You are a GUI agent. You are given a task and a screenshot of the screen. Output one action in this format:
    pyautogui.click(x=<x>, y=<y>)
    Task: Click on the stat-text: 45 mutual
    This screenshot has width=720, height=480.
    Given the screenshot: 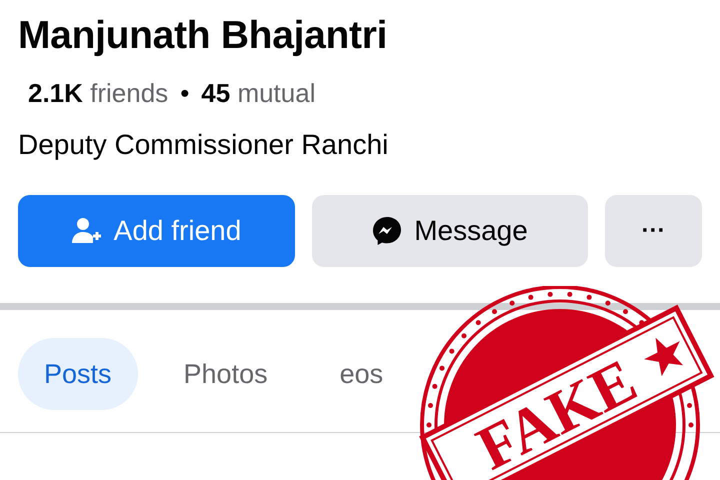 What is the action you would take?
    pyautogui.click(x=258, y=93)
    